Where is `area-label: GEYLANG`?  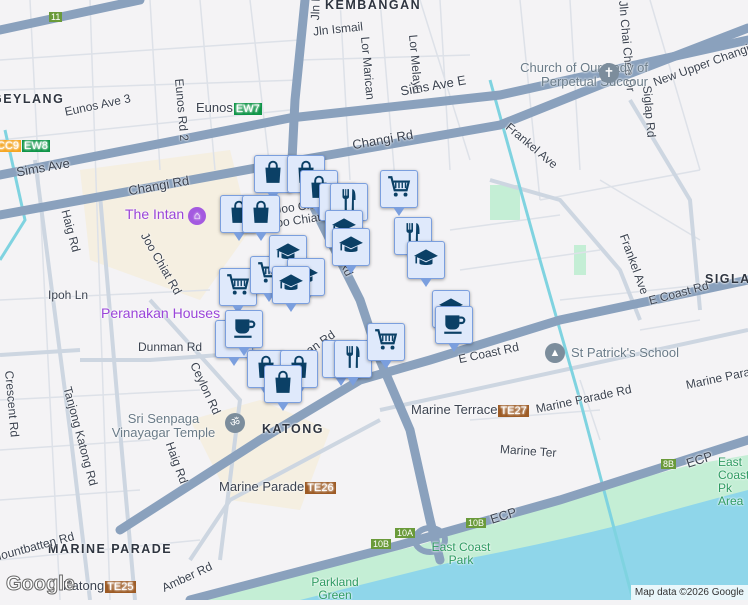
area-label: GEYLANG is located at coordinates (32, 99).